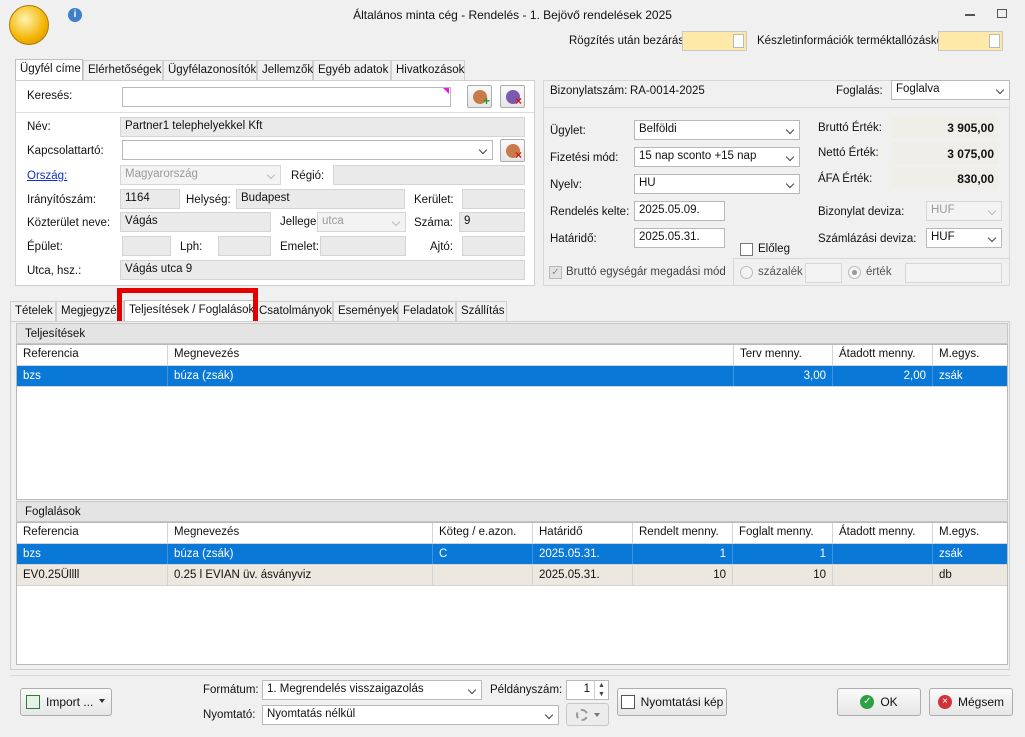  What do you see at coordinates (879, 702) in the screenshot?
I see `ok-button: ✓ OK` at bounding box center [879, 702].